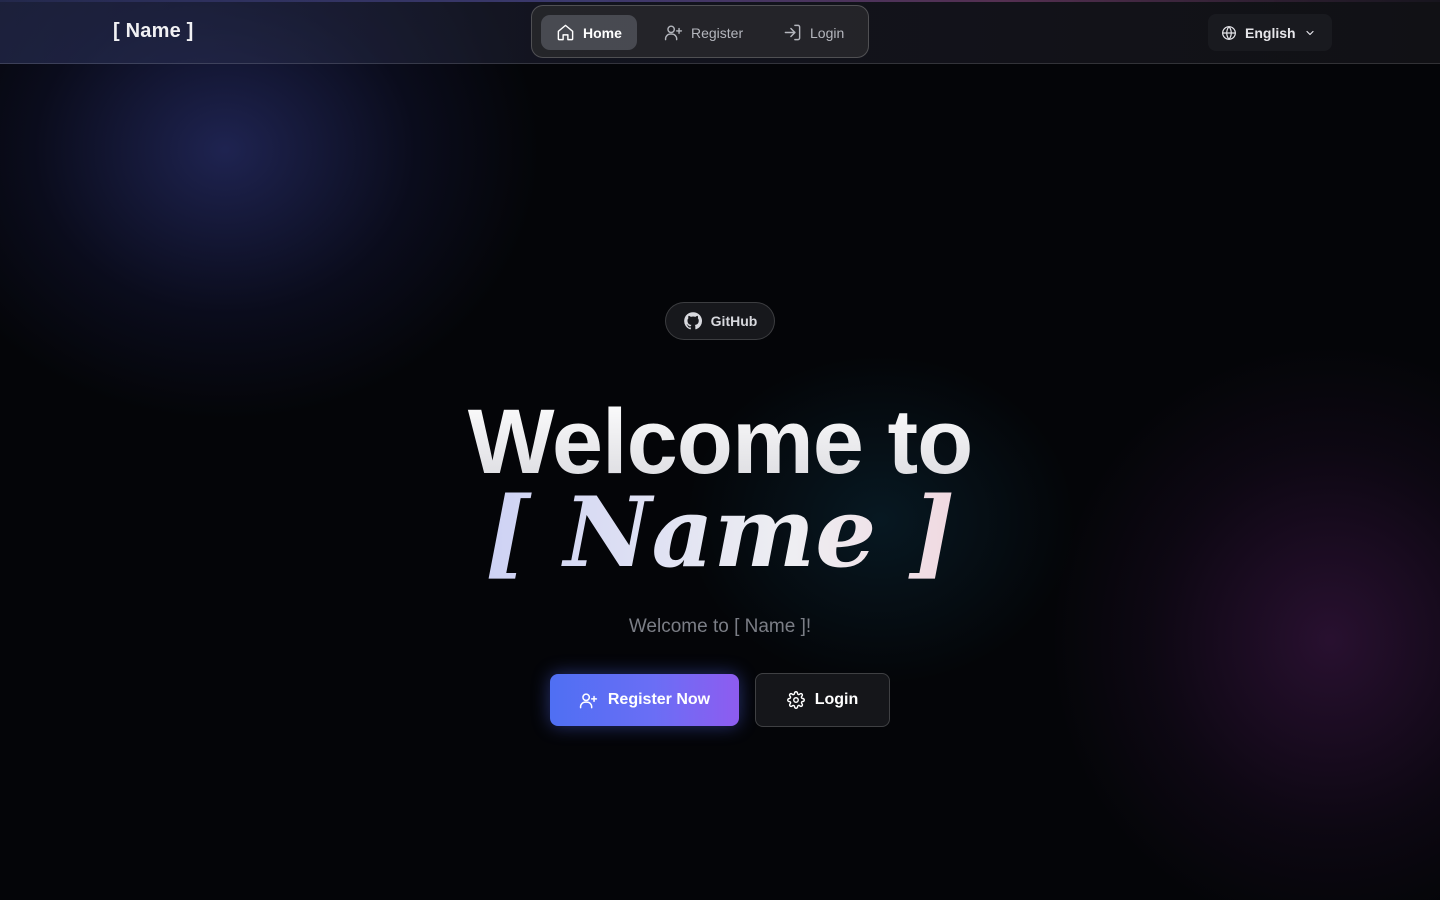 This screenshot has height=900, width=1440. What do you see at coordinates (720, 626) in the screenshot?
I see `hero-subtitle: Welcome to [ Name ]!` at bounding box center [720, 626].